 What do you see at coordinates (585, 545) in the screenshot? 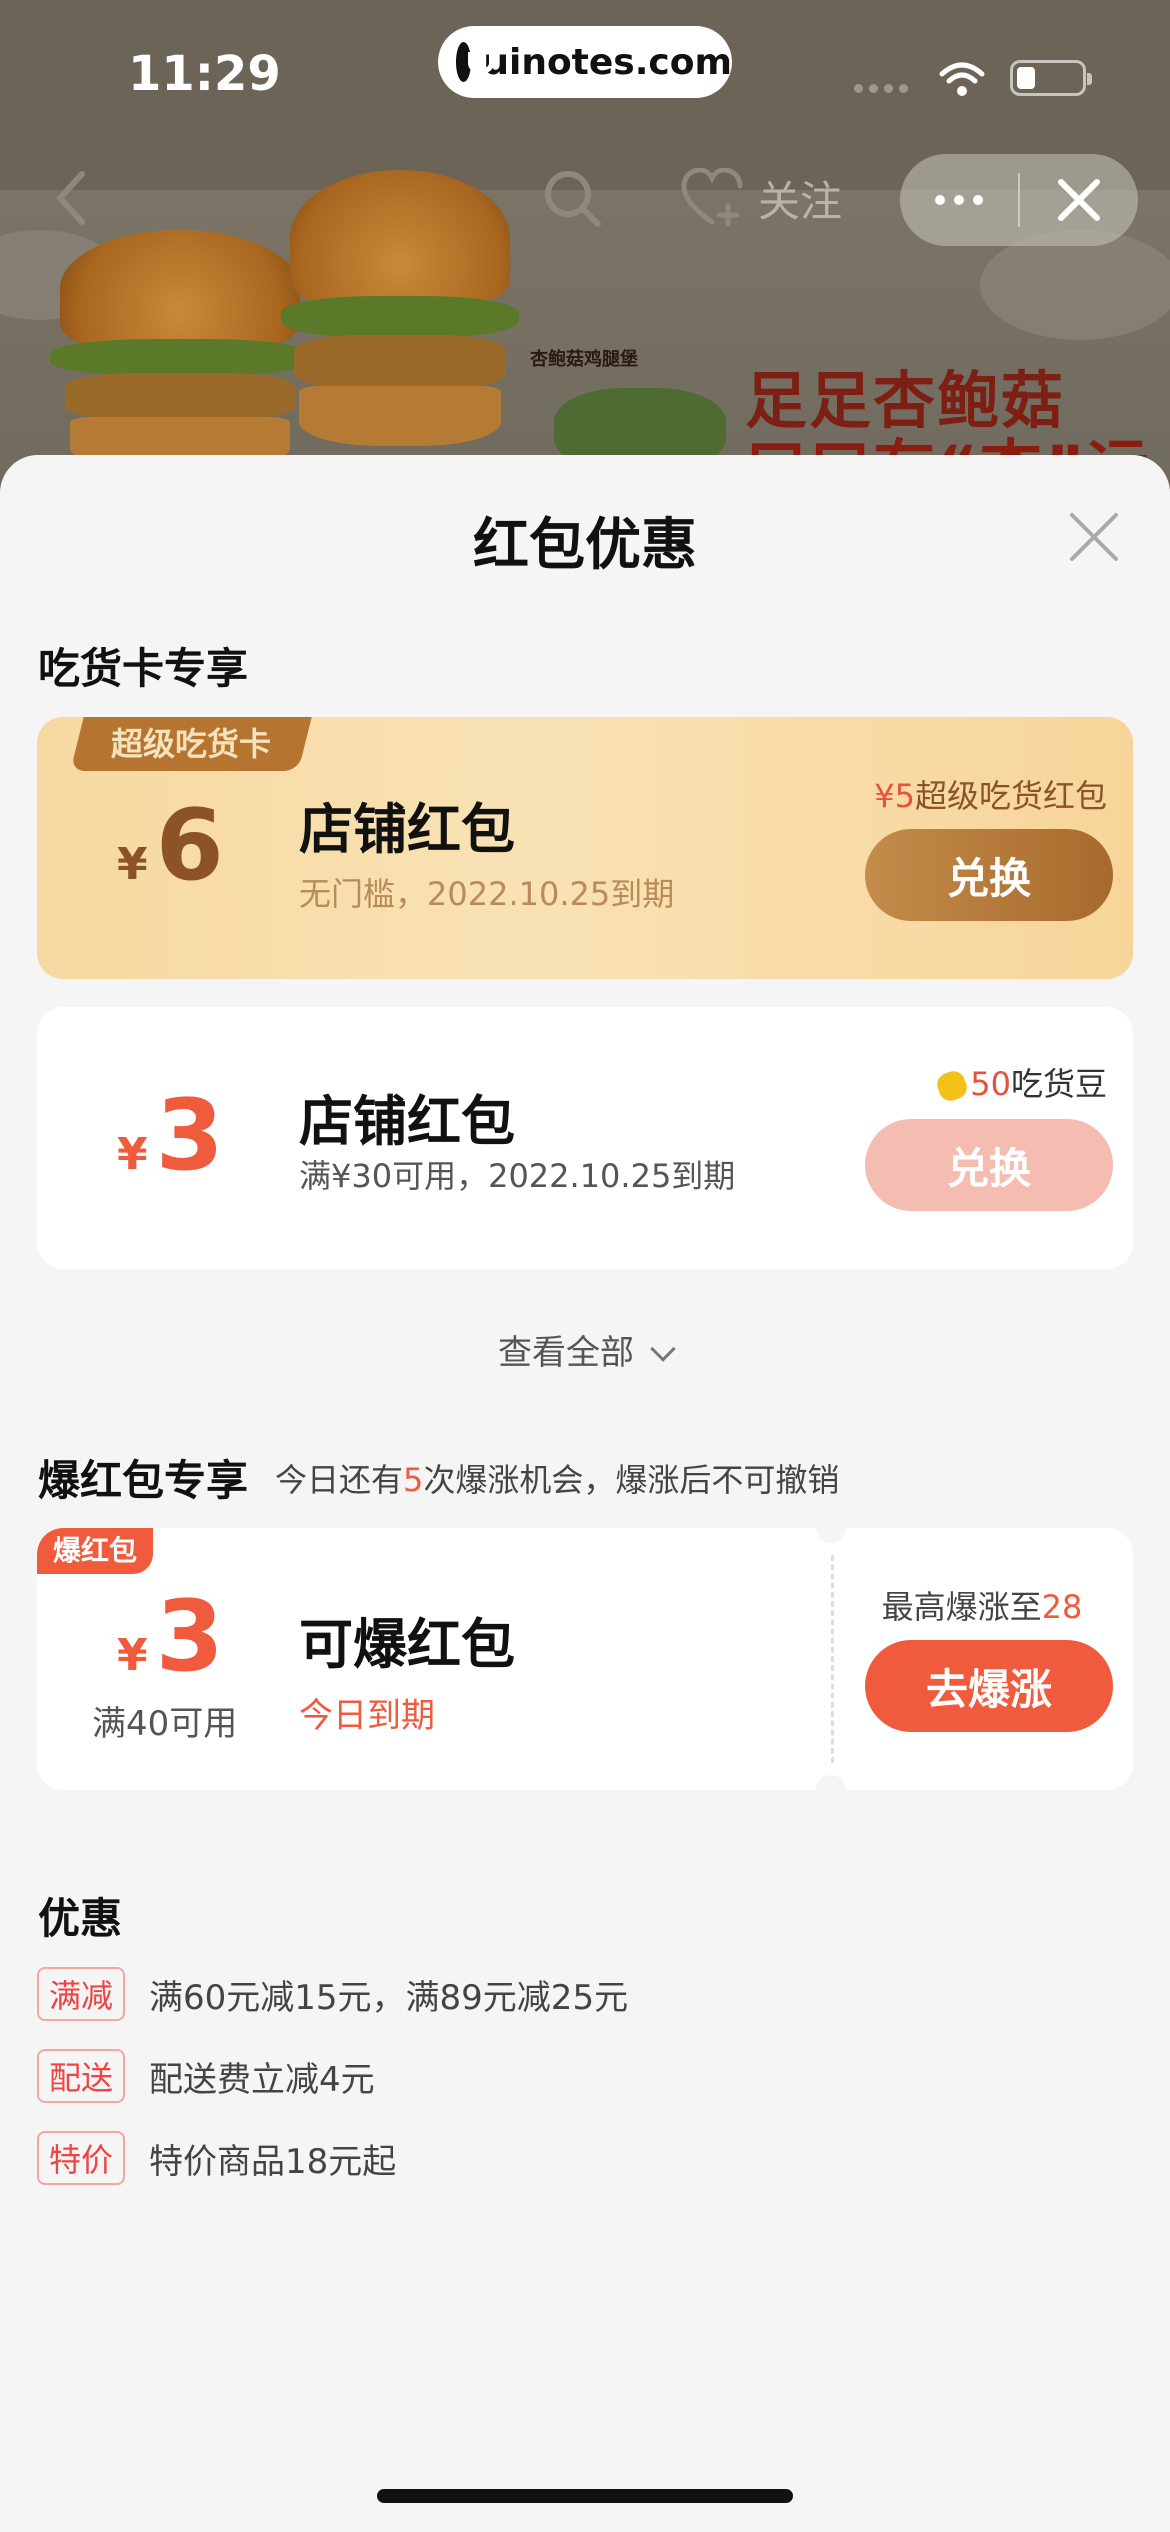
I see `sheet-title: 红包优惠` at bounding box center [585, 545].